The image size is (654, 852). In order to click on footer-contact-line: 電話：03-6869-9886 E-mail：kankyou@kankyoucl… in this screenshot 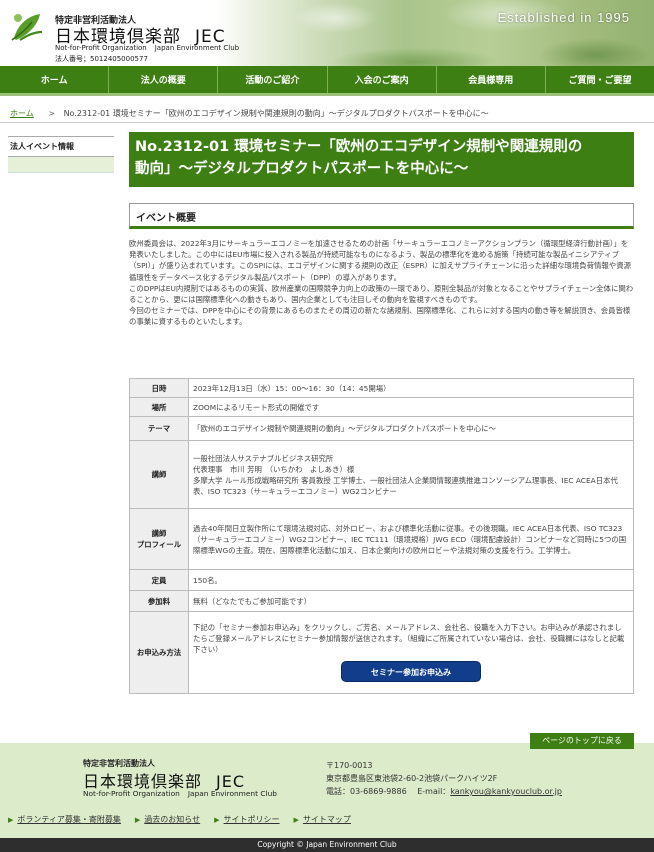, I will do `click(444, 791)`.